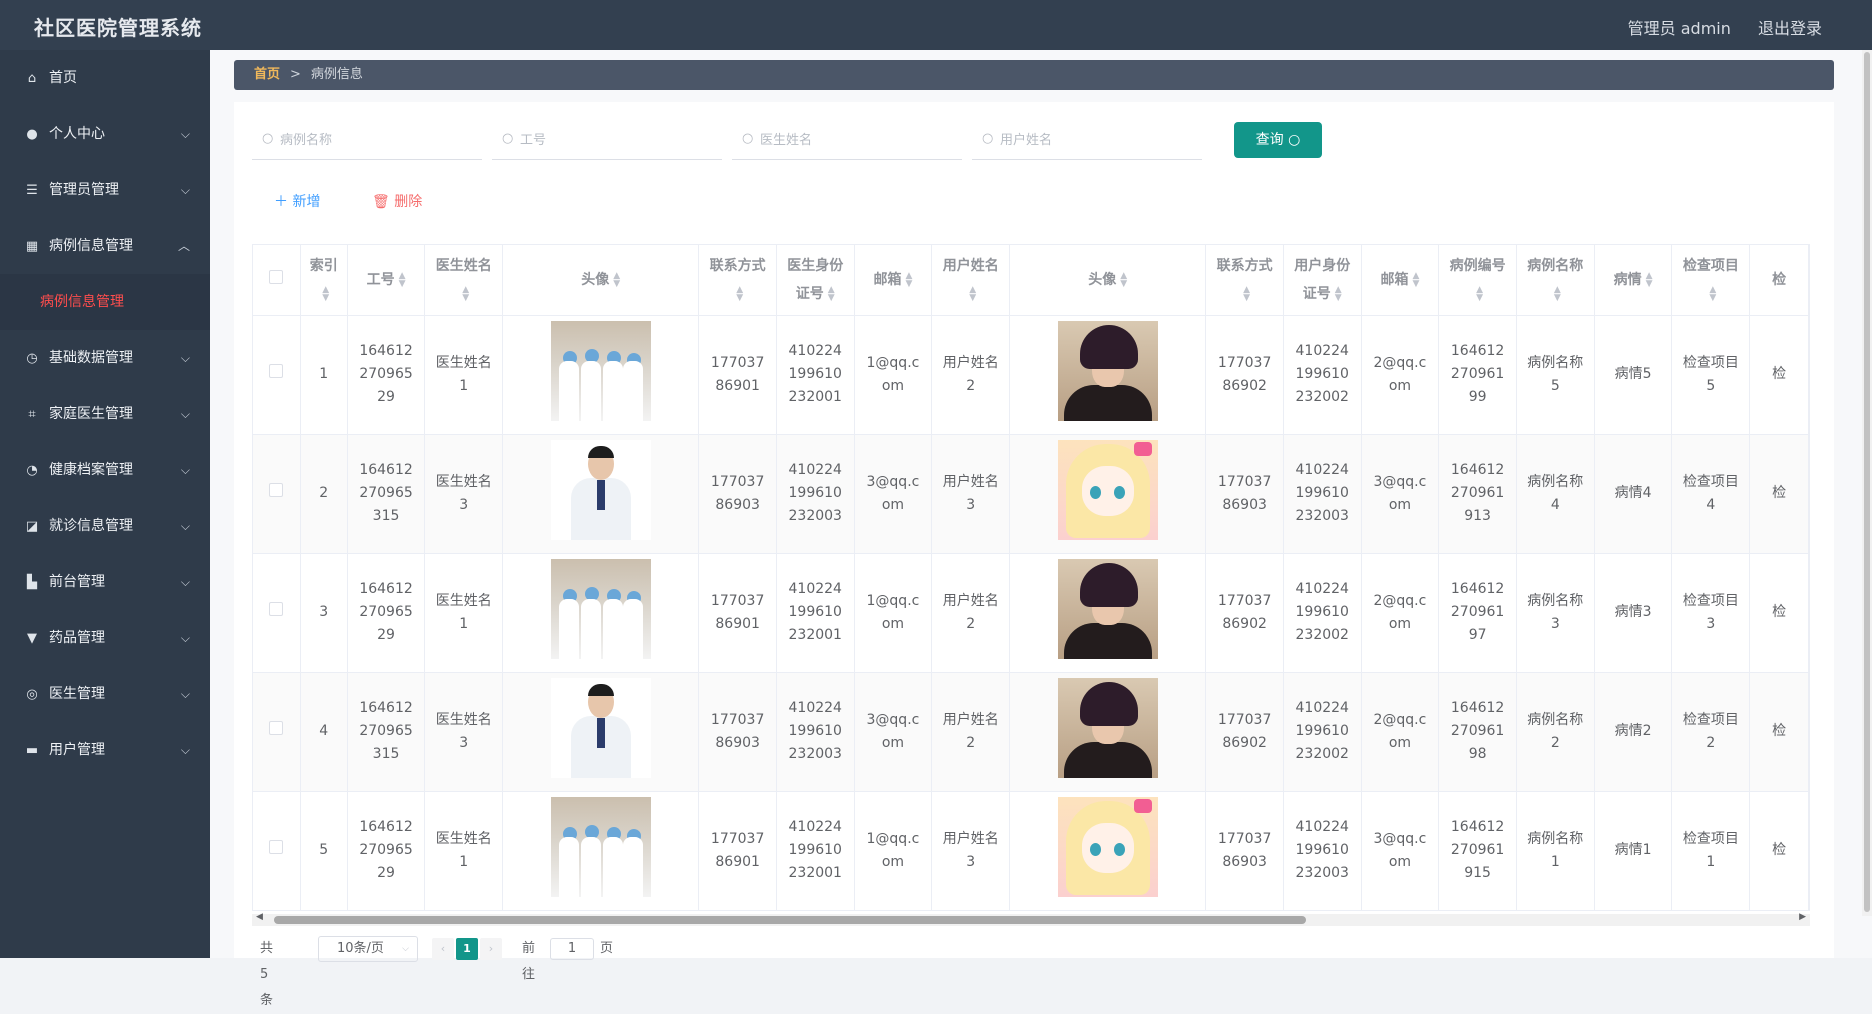 Image resolution: width=1872 pixels, height=1014 pixels. I want to click on search-job-number-input, so click(617, 140).